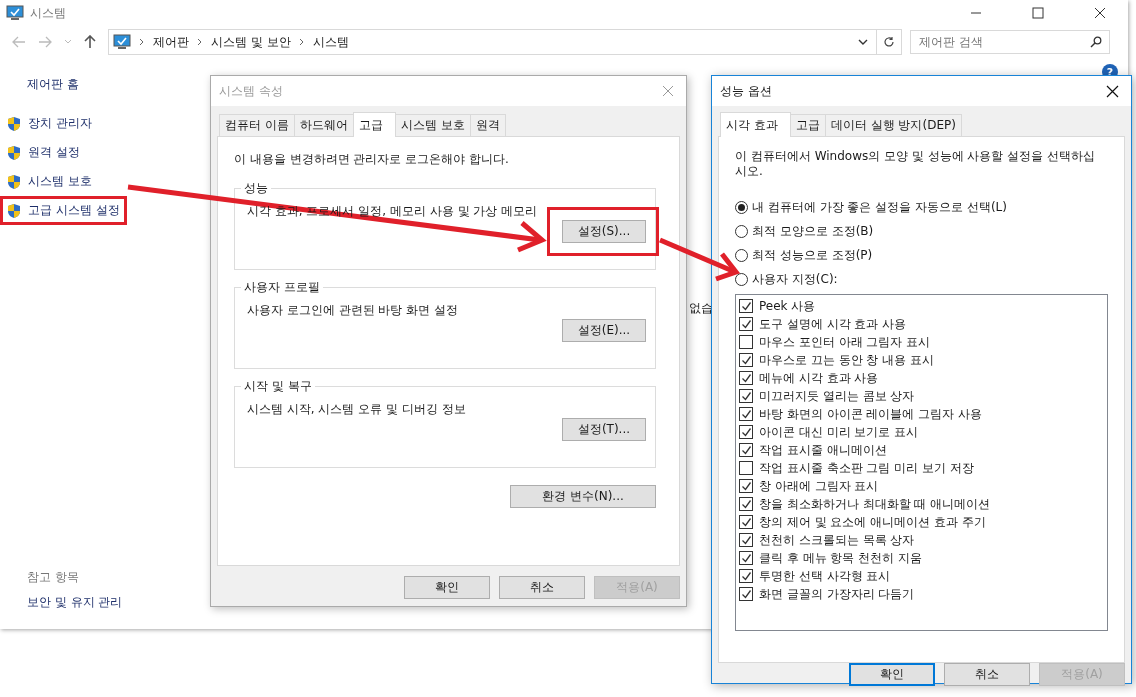 This screenshot has height=697, width=1136. Describe the element at coordinates (505, 42) in the screenshot. I see `address-bar: 제어판 시스템 및 보안 시스템` at that location.